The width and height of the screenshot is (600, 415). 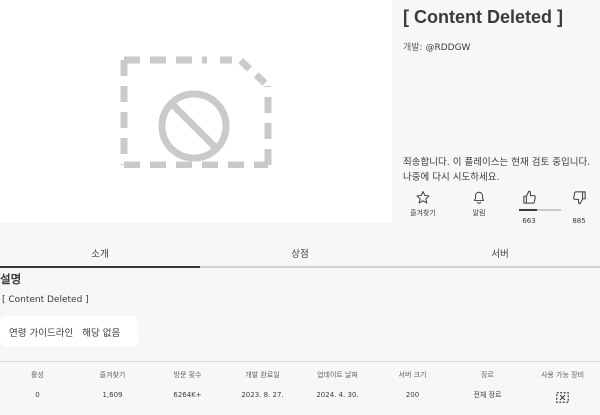 I want to click on stat-value: 200, so click(x=412, y=395).